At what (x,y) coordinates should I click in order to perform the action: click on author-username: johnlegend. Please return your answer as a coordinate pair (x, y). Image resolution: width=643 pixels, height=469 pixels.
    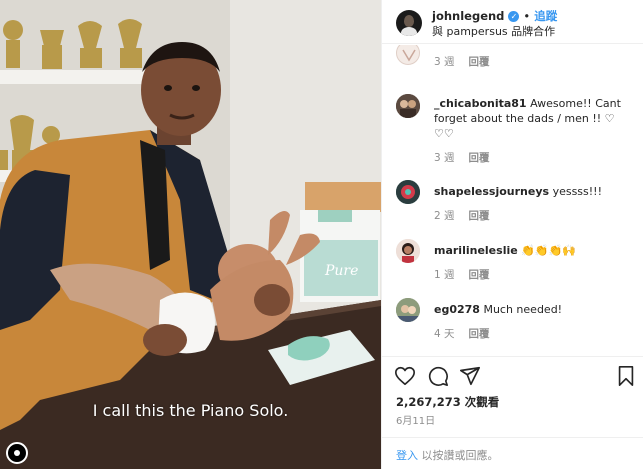
    Looking at the image, I should click on (468, 16).